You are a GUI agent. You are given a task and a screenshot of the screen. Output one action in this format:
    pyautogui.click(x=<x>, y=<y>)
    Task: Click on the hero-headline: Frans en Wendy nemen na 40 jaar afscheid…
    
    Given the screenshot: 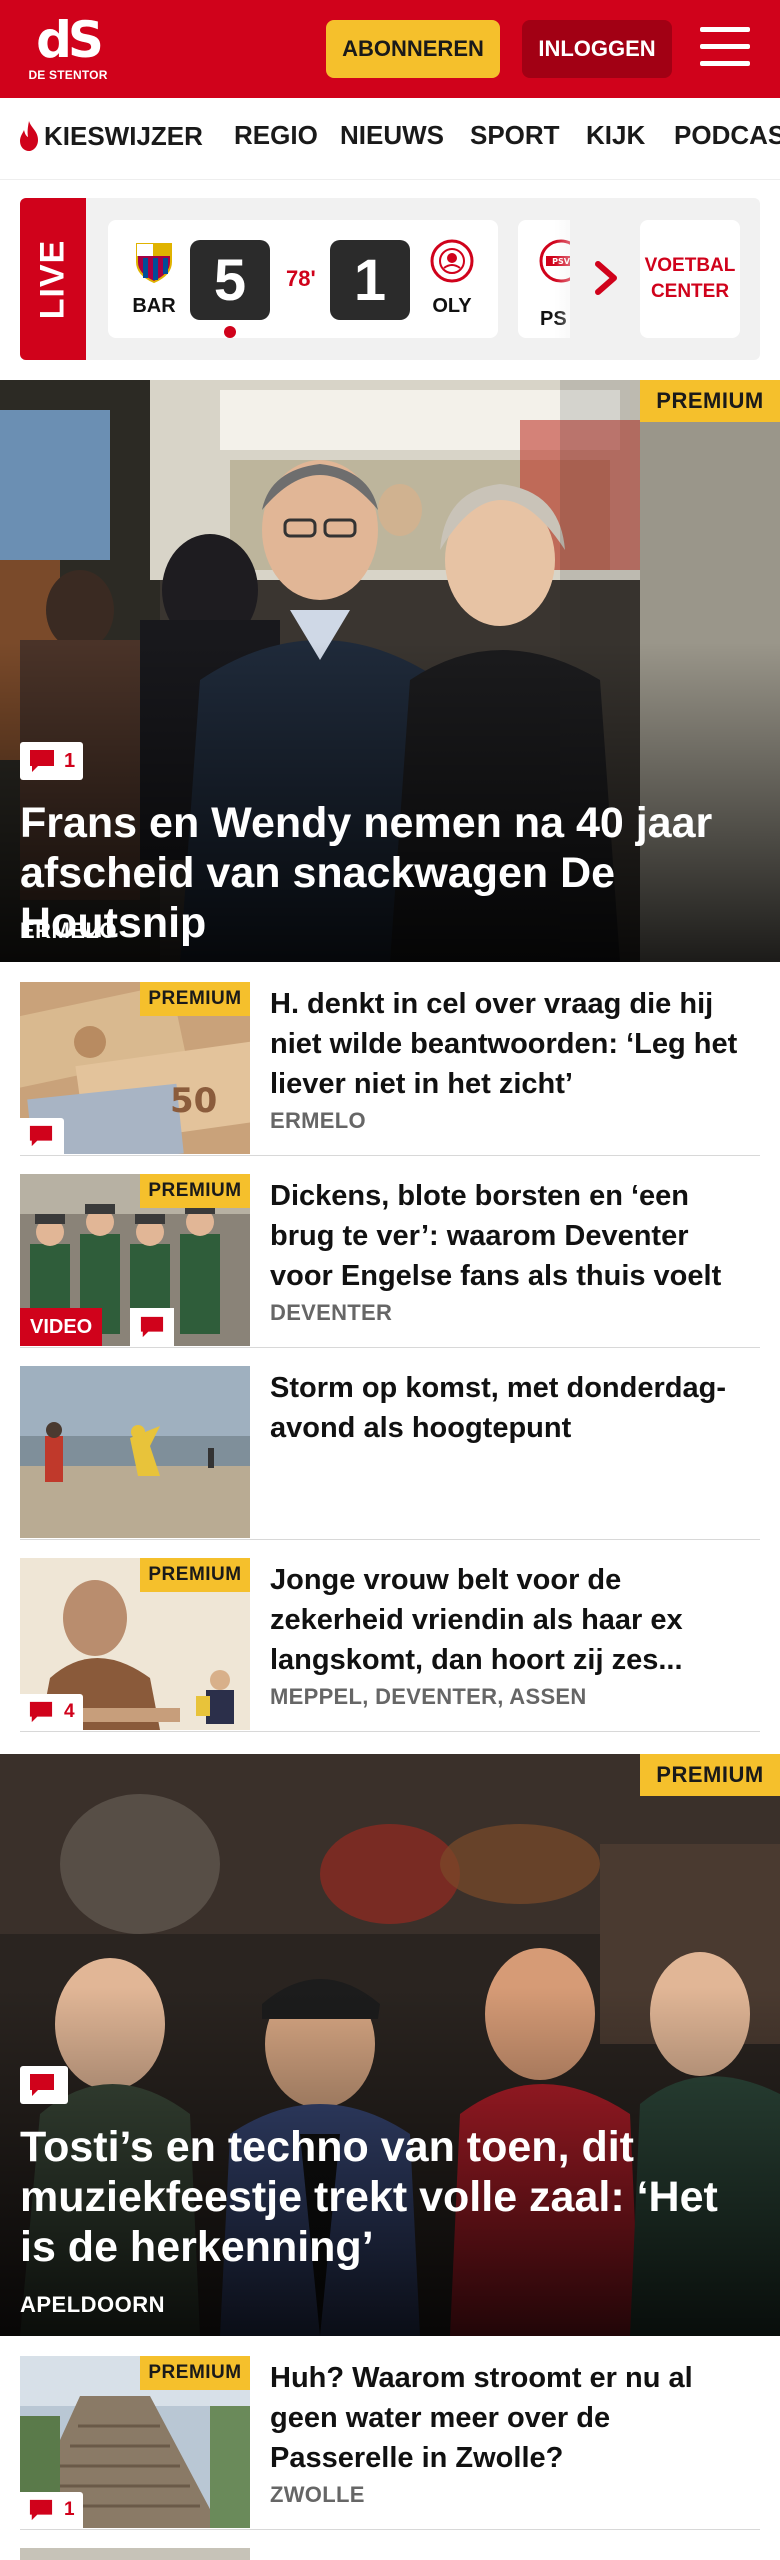 What is the action you would take?
    pyautogui.click(x=389, y=873)
    